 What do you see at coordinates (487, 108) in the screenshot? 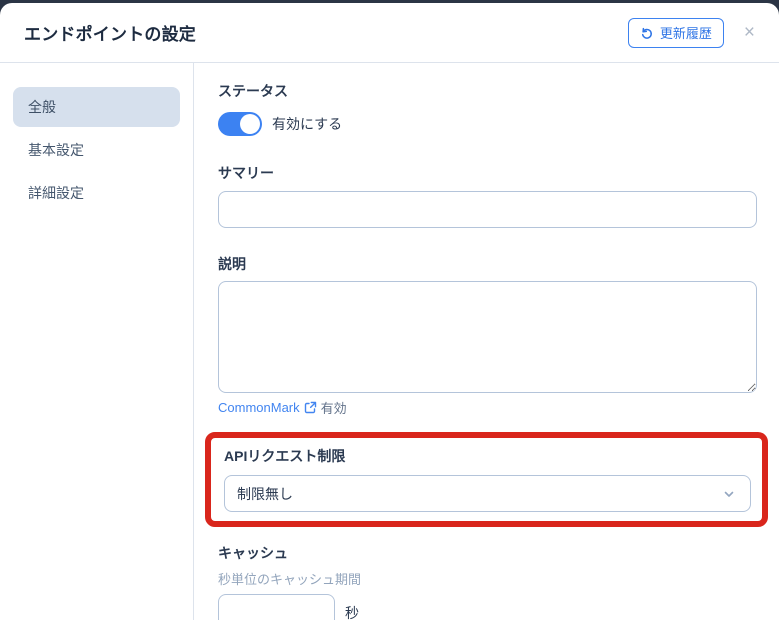
I see `status-section: ステータス 有効にする` at bounding box center [487, 108].